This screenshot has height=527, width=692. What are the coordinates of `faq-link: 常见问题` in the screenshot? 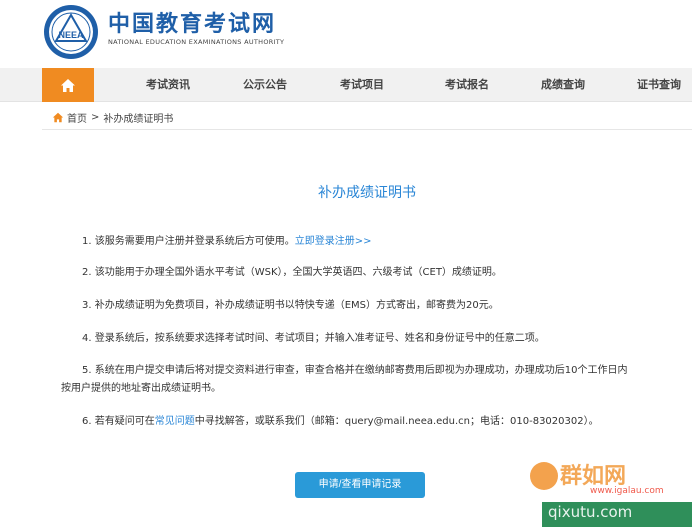 It's located at (175, 421).